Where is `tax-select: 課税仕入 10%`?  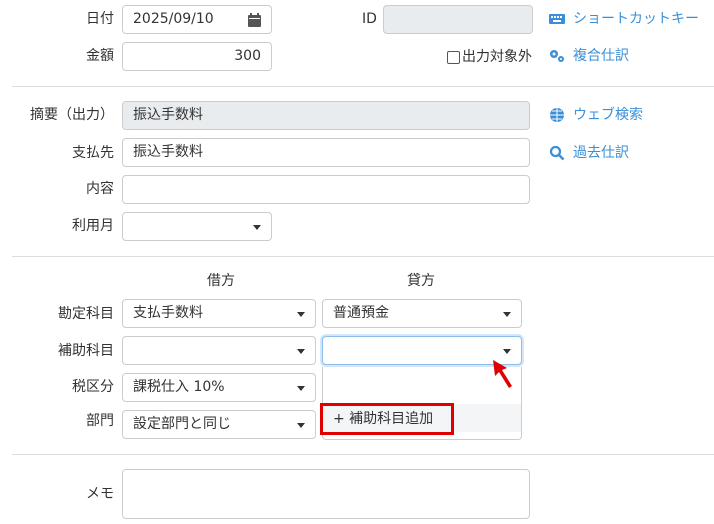 tax-select: 課税仕入 10% is located at coordinates (219, 387).